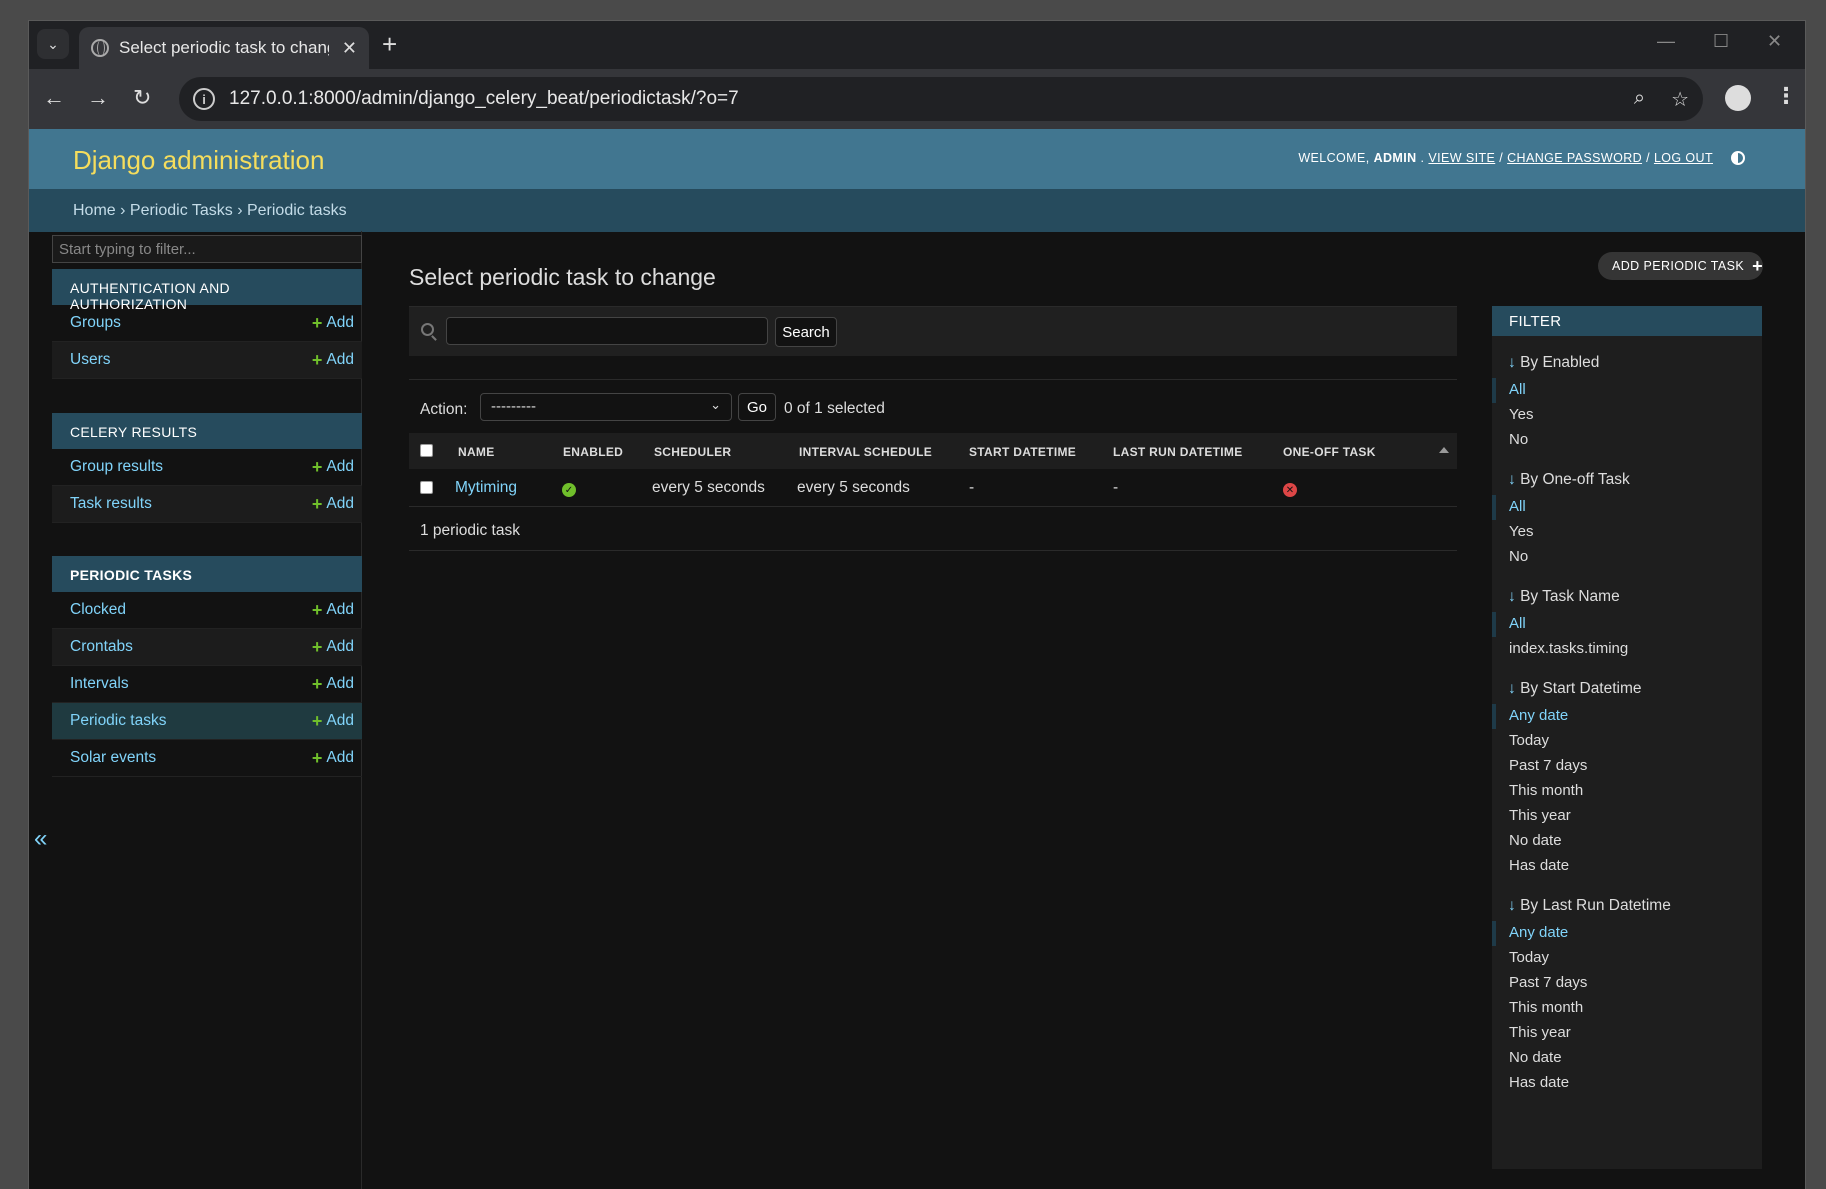 The image size is (1826, 1189). Describe the element at coordinates (98, 610) in the screenshot. I see `sidebar-item-label: Clocked` at that location.